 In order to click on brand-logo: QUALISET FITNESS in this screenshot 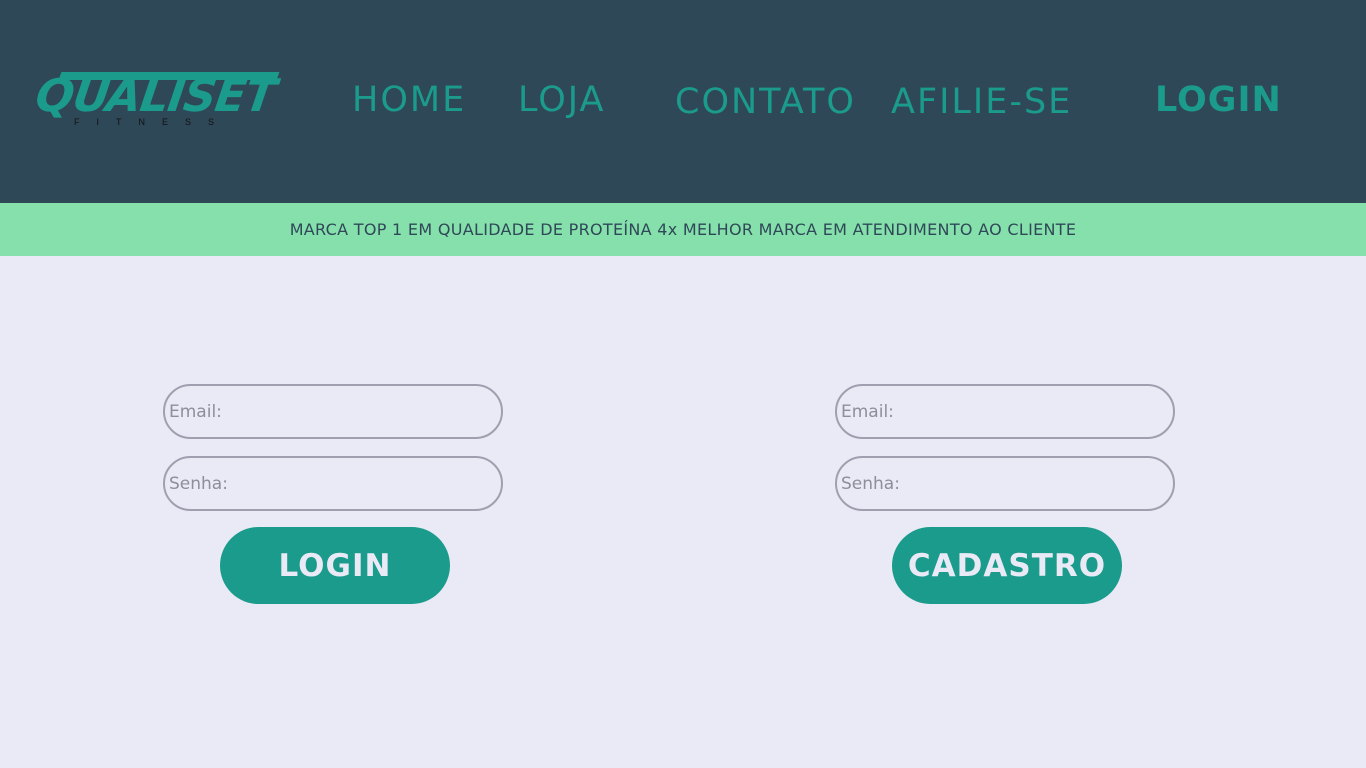, I will do `click(156, 99)`.